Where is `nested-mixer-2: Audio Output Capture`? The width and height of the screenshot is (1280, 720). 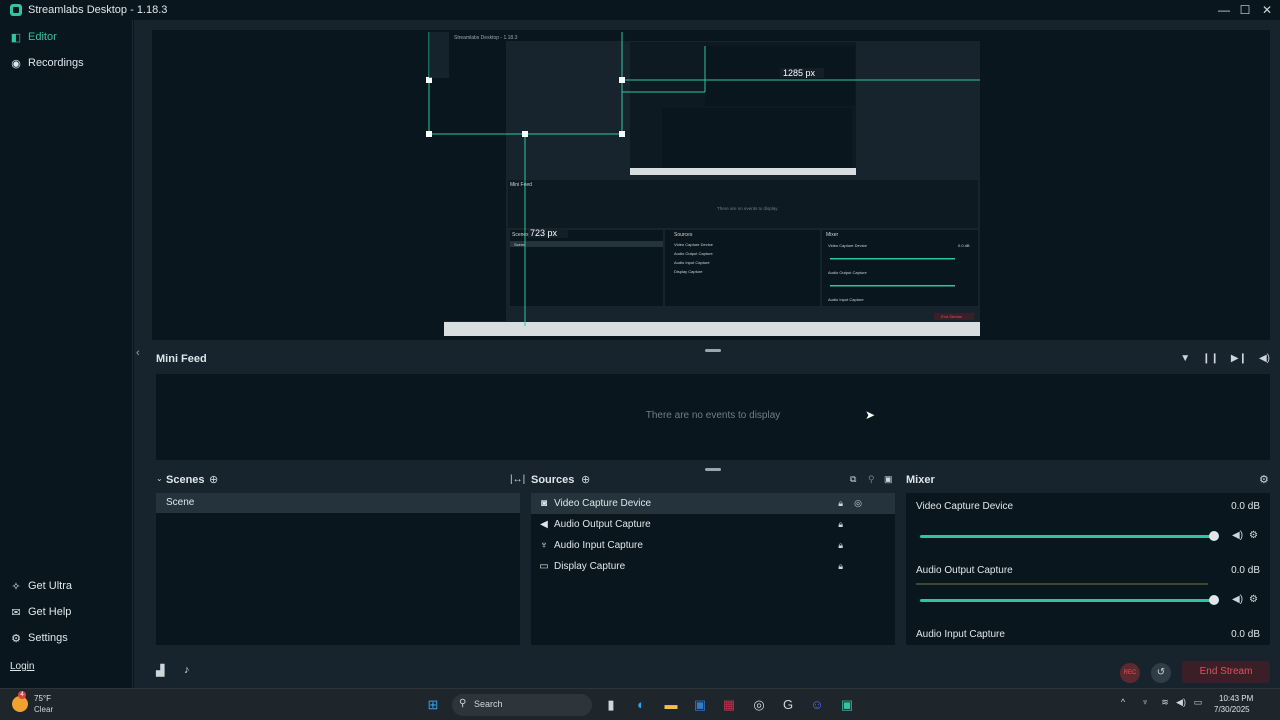 nested-mixer-2: Audio Output Capture is located at coordinates (847, 272).